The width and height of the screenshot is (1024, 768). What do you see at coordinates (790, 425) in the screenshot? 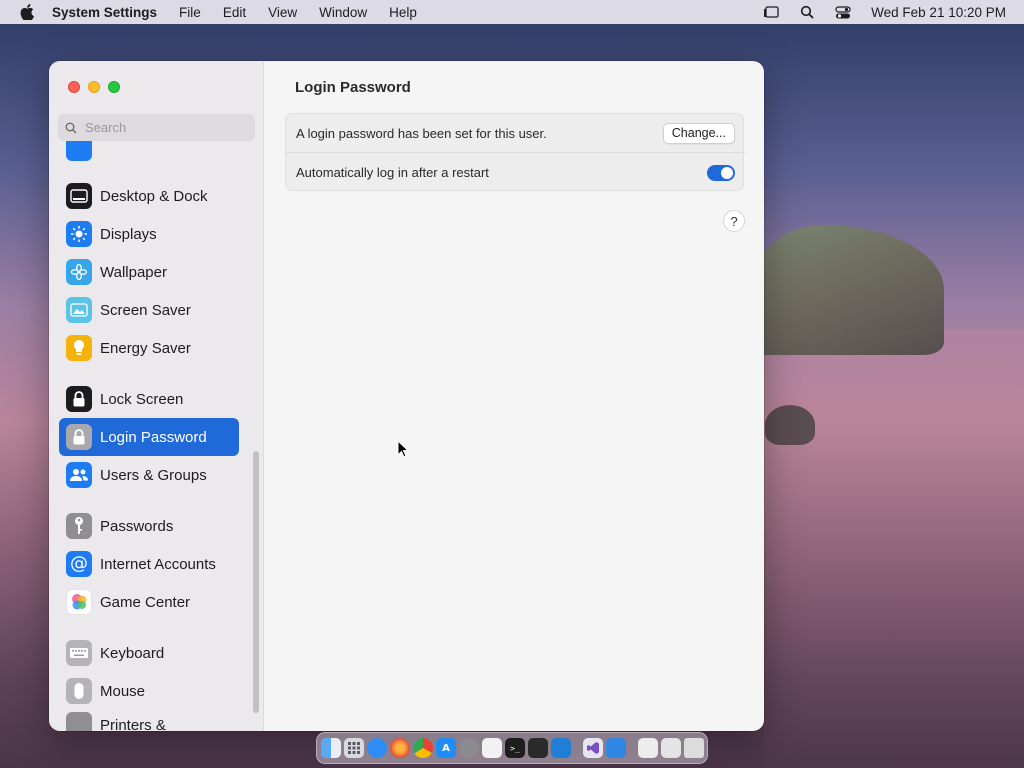
I see `wallpaper-rock` at bounding box center [790, 425].